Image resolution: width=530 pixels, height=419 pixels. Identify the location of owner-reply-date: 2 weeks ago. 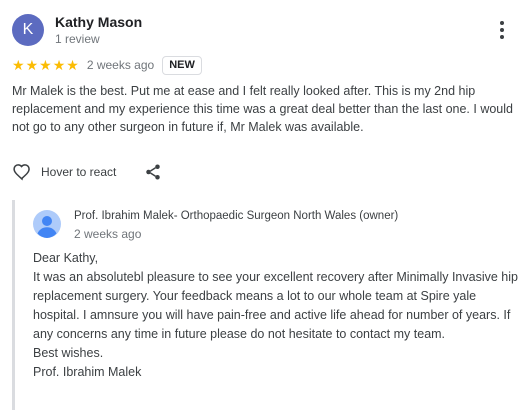
(108, 234).